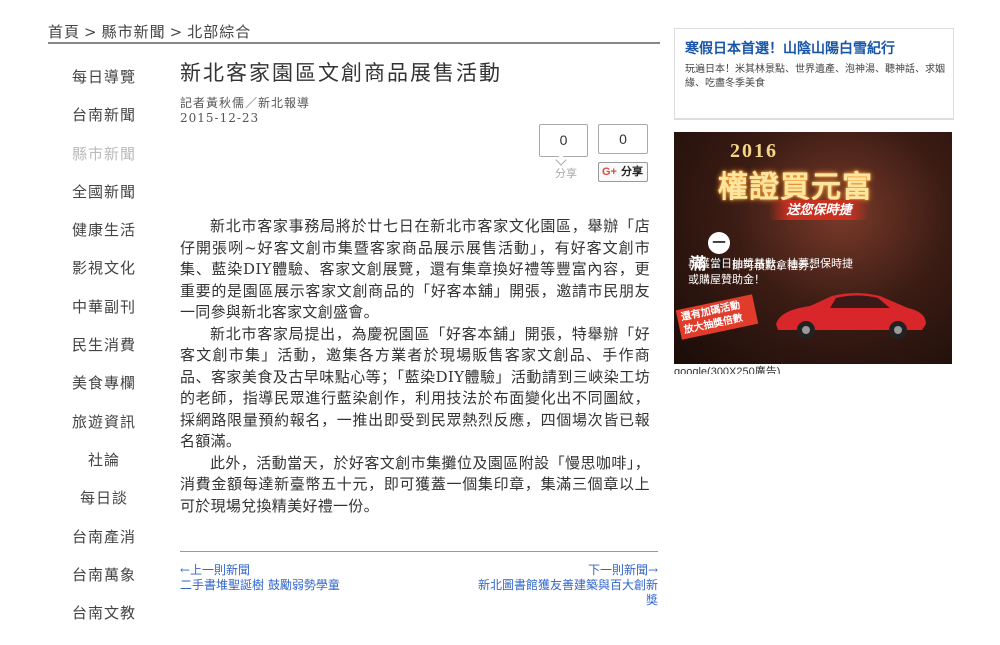 This screenshot has width=1000, height=645. Describe the element at coordinates (104, 307) in the screenshot. I see `sidebar-item-supplement: 中華副刊` at that location.